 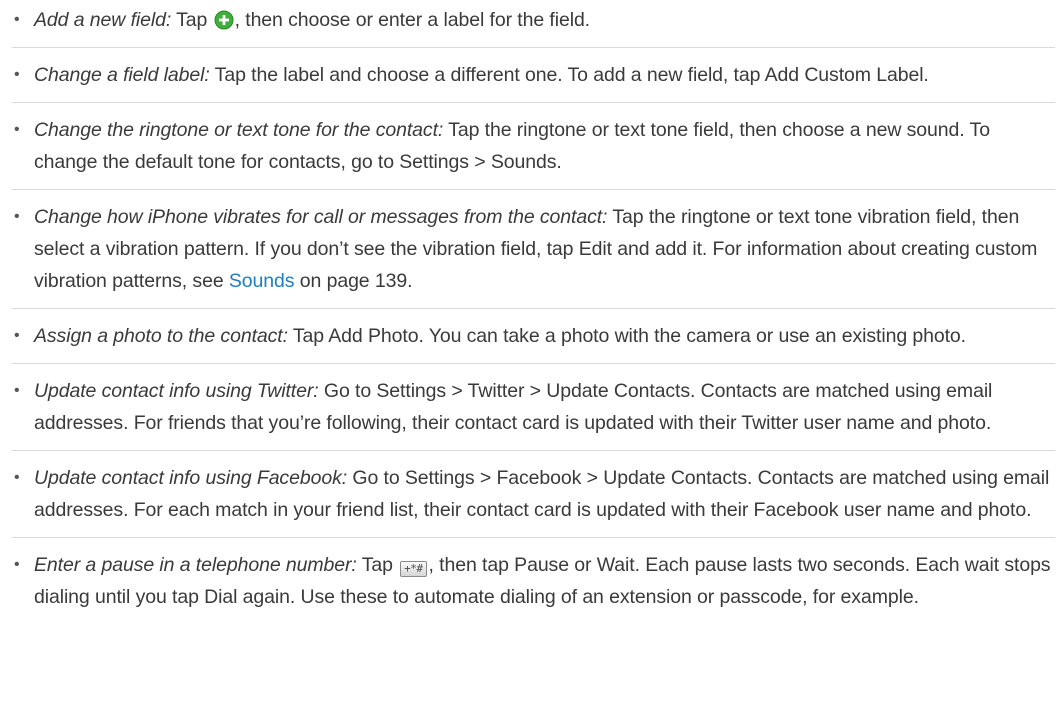 What do you see at coordinates (356, 281) in the screenshot?
I see `item-text-after: on page 139.` at bounding box center [356, 281].